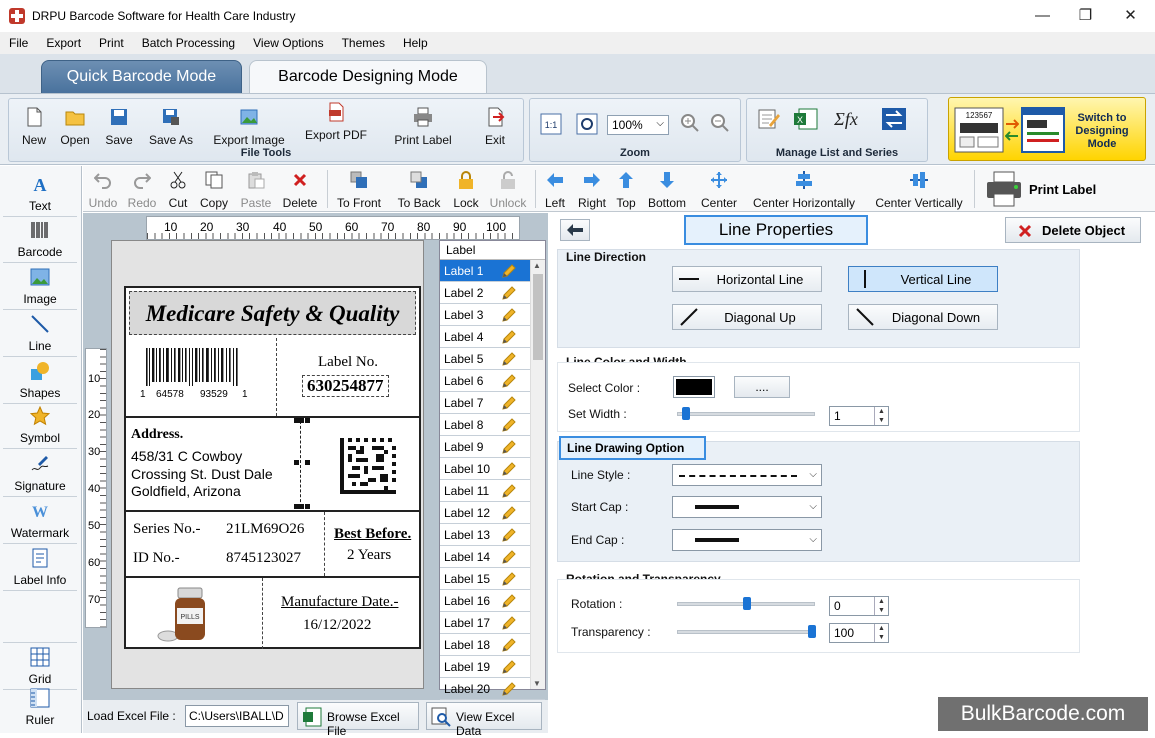 This screenshot has height=738, width=1155. What do you see at coordinates (103, 190) in the screenshot?
I see `undo-button: Undo` at bounding box center [103, 190].